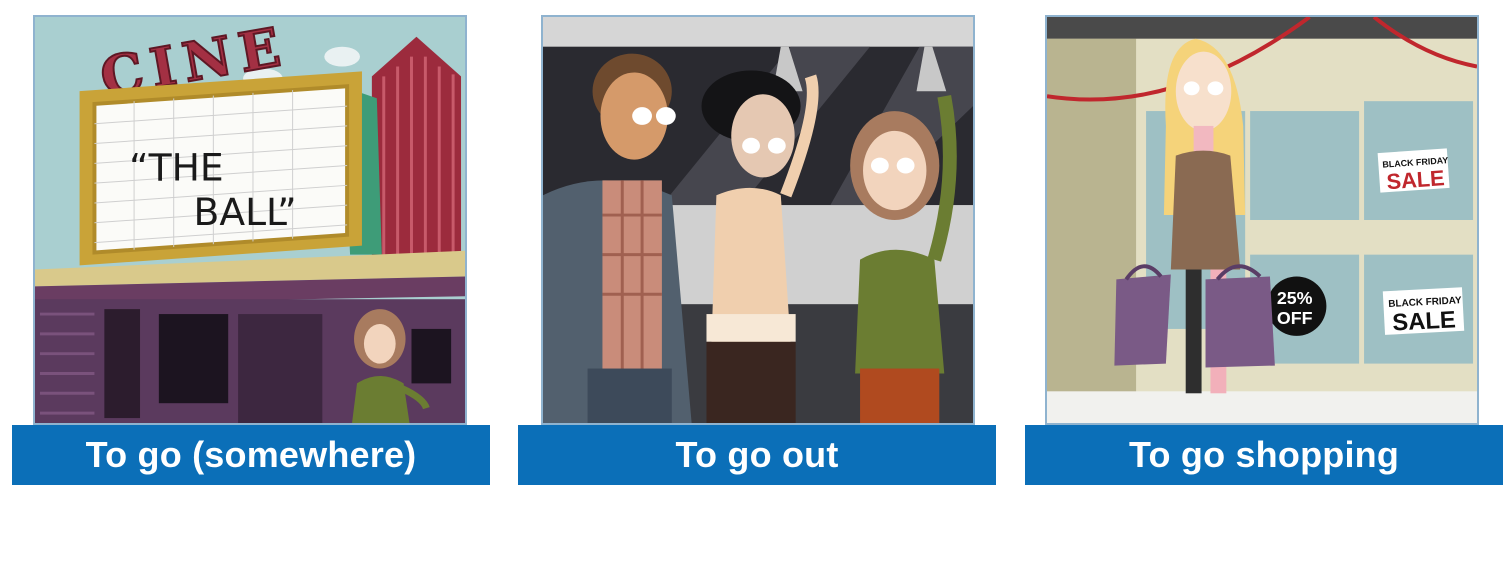 The height and width of the screenshot is (567, 1512). Describe the element at coordinates (176, 167) in the screenshot. I see `marquee-line-1: “THE` at that location.